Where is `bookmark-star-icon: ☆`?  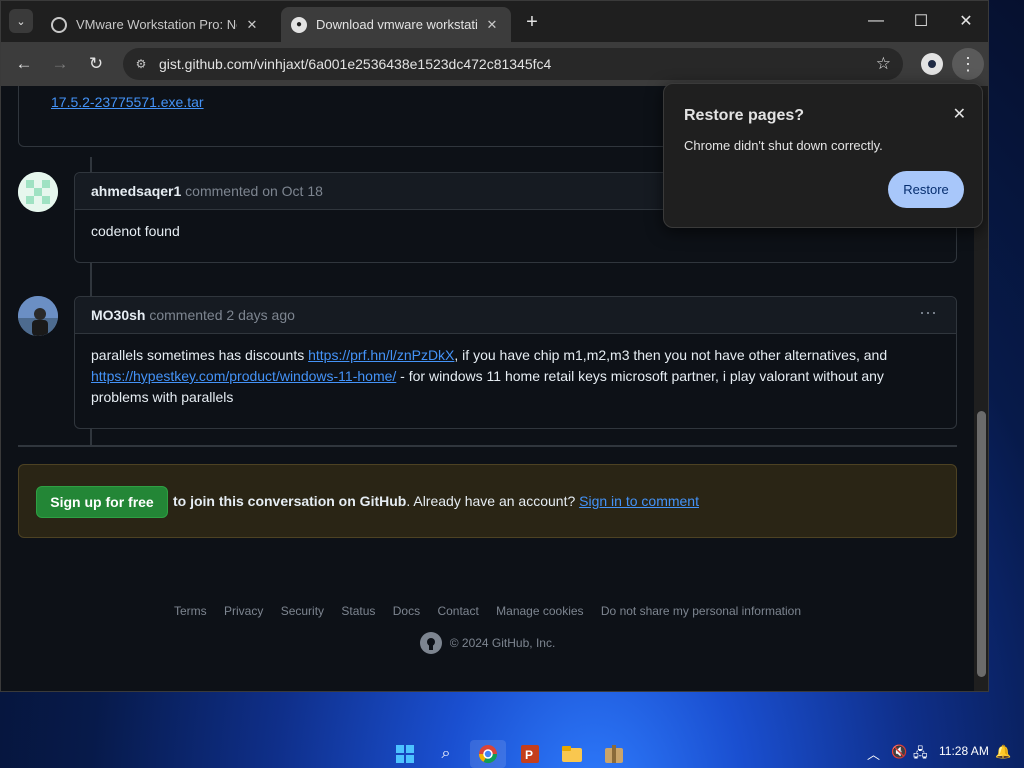
bookmark-star-icon: ☆ is located at coordinates (883, 64).